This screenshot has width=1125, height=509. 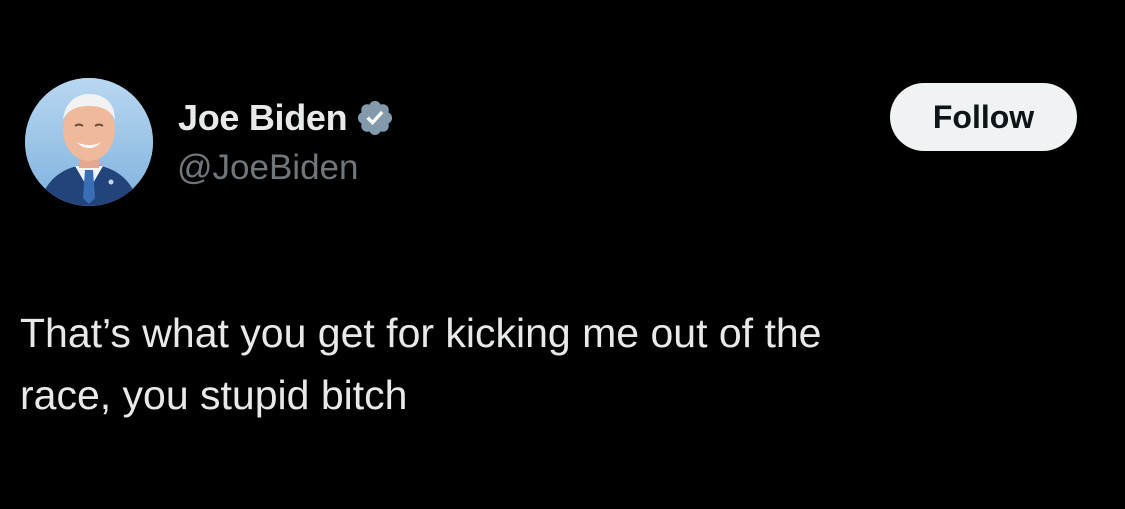 What do you see at coordinates (375, 118) in the screenshot?
I see `verified-badge-icon` at bounding box center [375, 118].